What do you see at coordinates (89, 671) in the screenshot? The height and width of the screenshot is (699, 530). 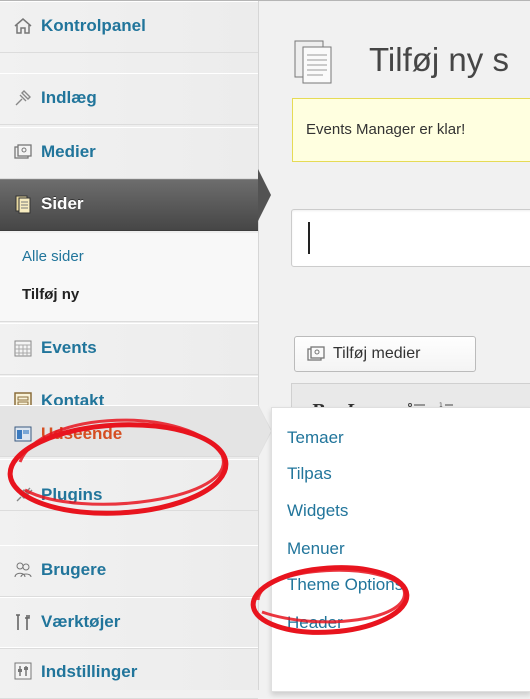 I see `sidebar-item-label: Indstillinger` at bounding box center [89, 671].